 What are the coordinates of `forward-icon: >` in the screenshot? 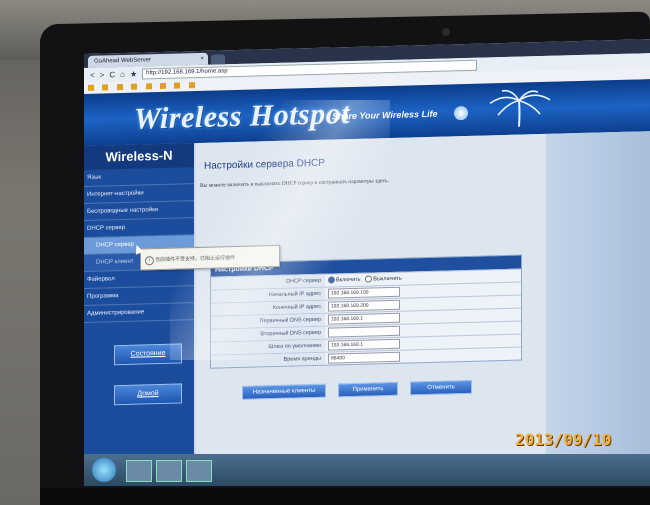 It's located at (102, 74).